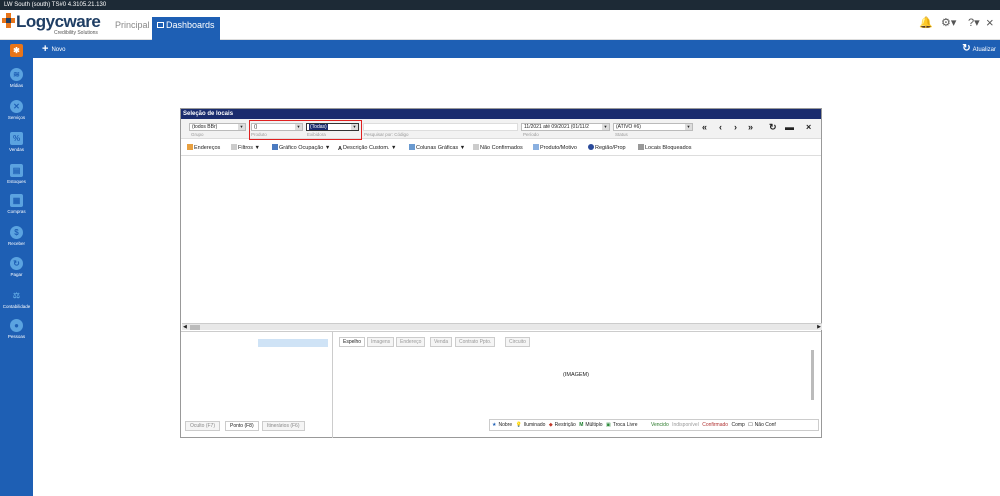 This screenshot has width=1000, height=496. Describe the element at coordinates (659, 425) in the screenshot. I see `legend-vencido: Vencido` at that location.